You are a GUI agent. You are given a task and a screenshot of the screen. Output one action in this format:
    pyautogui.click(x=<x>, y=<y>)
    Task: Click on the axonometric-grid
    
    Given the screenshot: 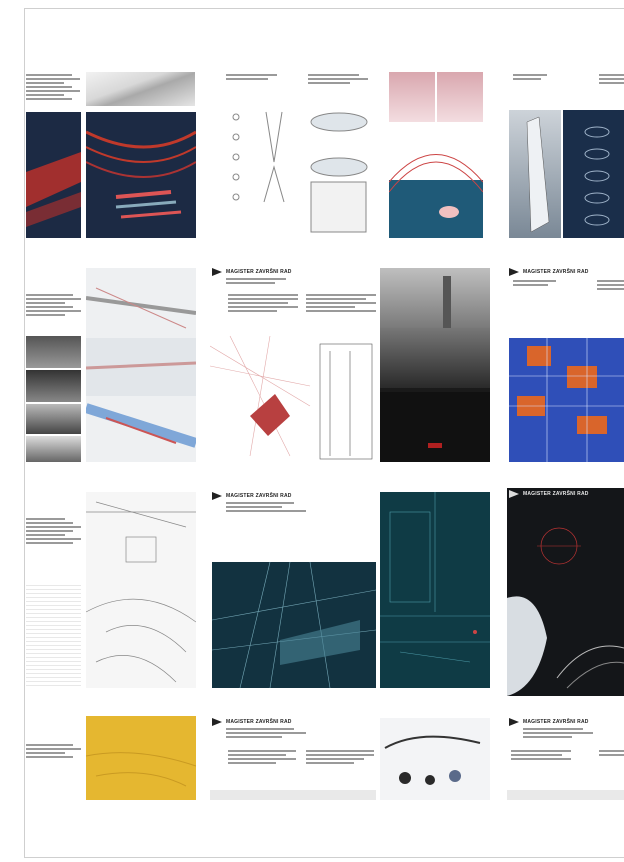 What is the action you would take?
    pyautogui.click(x=566, y=400)
    